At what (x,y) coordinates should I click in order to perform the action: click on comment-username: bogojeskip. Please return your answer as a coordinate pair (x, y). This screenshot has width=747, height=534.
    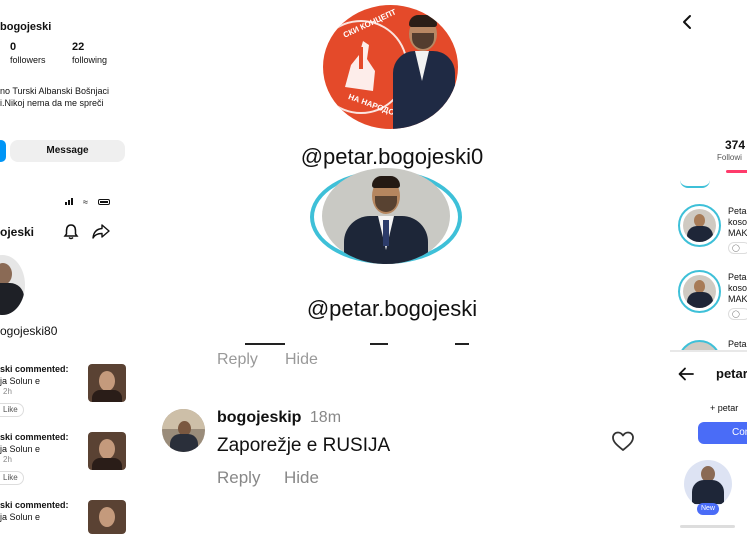
    Looking at the image, I should click on (259, 417).